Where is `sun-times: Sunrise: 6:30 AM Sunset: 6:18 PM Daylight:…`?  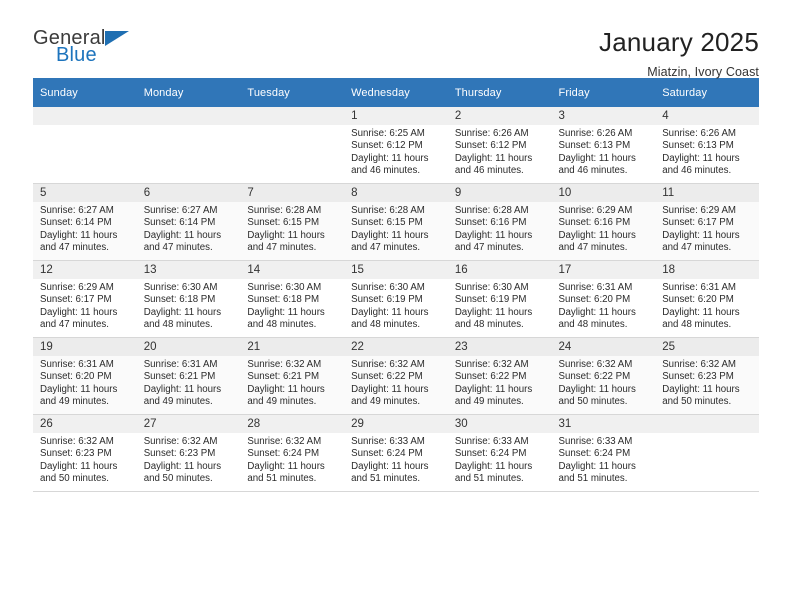 sun-times: Sunrise: 6:30 AM Sunset: 6:18 PM Daylight:… is located at coordinates (189, 305).